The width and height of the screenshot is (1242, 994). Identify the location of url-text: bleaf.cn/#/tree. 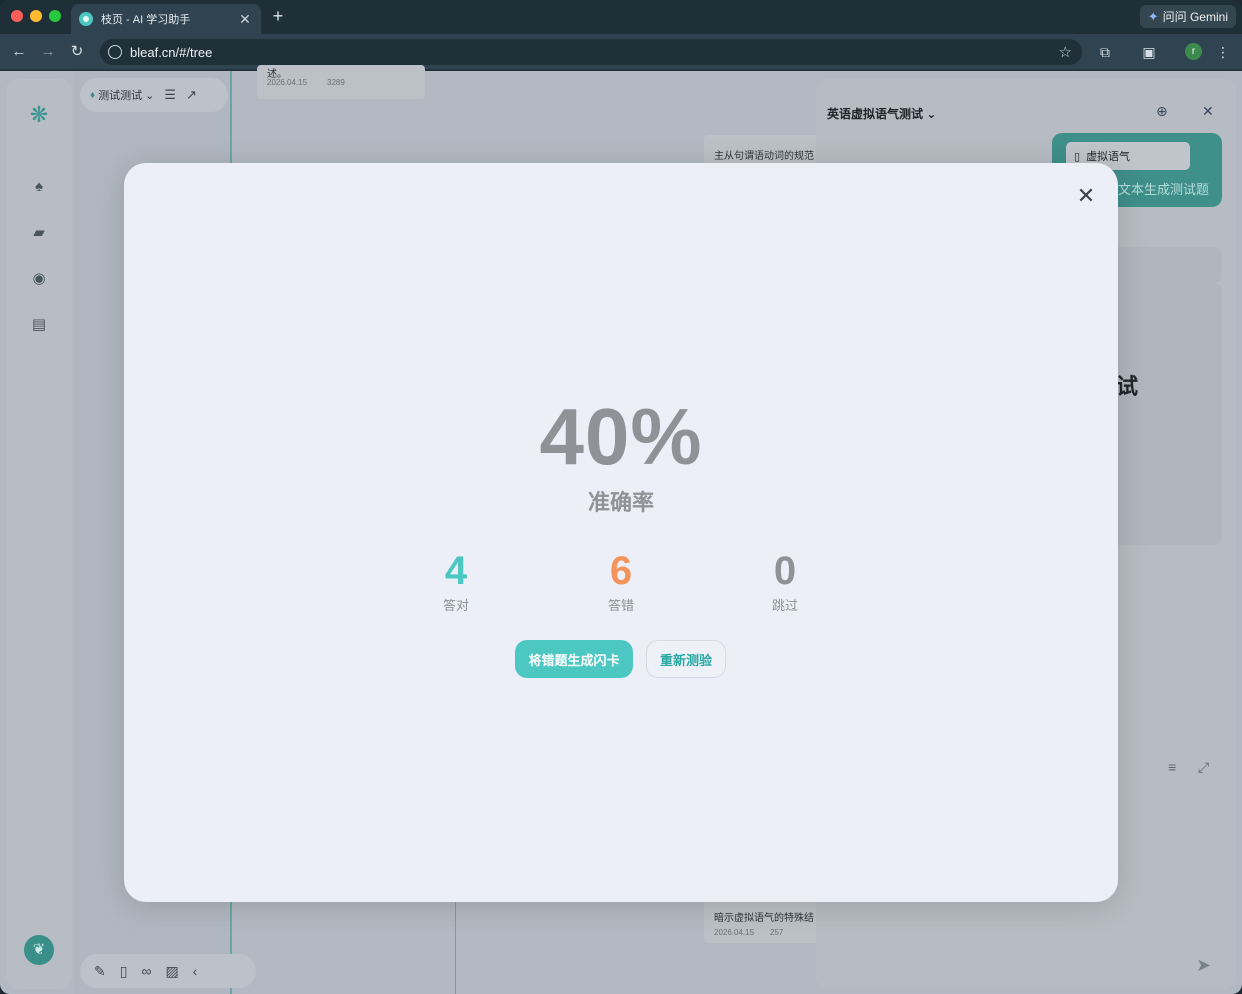
(171, 52).